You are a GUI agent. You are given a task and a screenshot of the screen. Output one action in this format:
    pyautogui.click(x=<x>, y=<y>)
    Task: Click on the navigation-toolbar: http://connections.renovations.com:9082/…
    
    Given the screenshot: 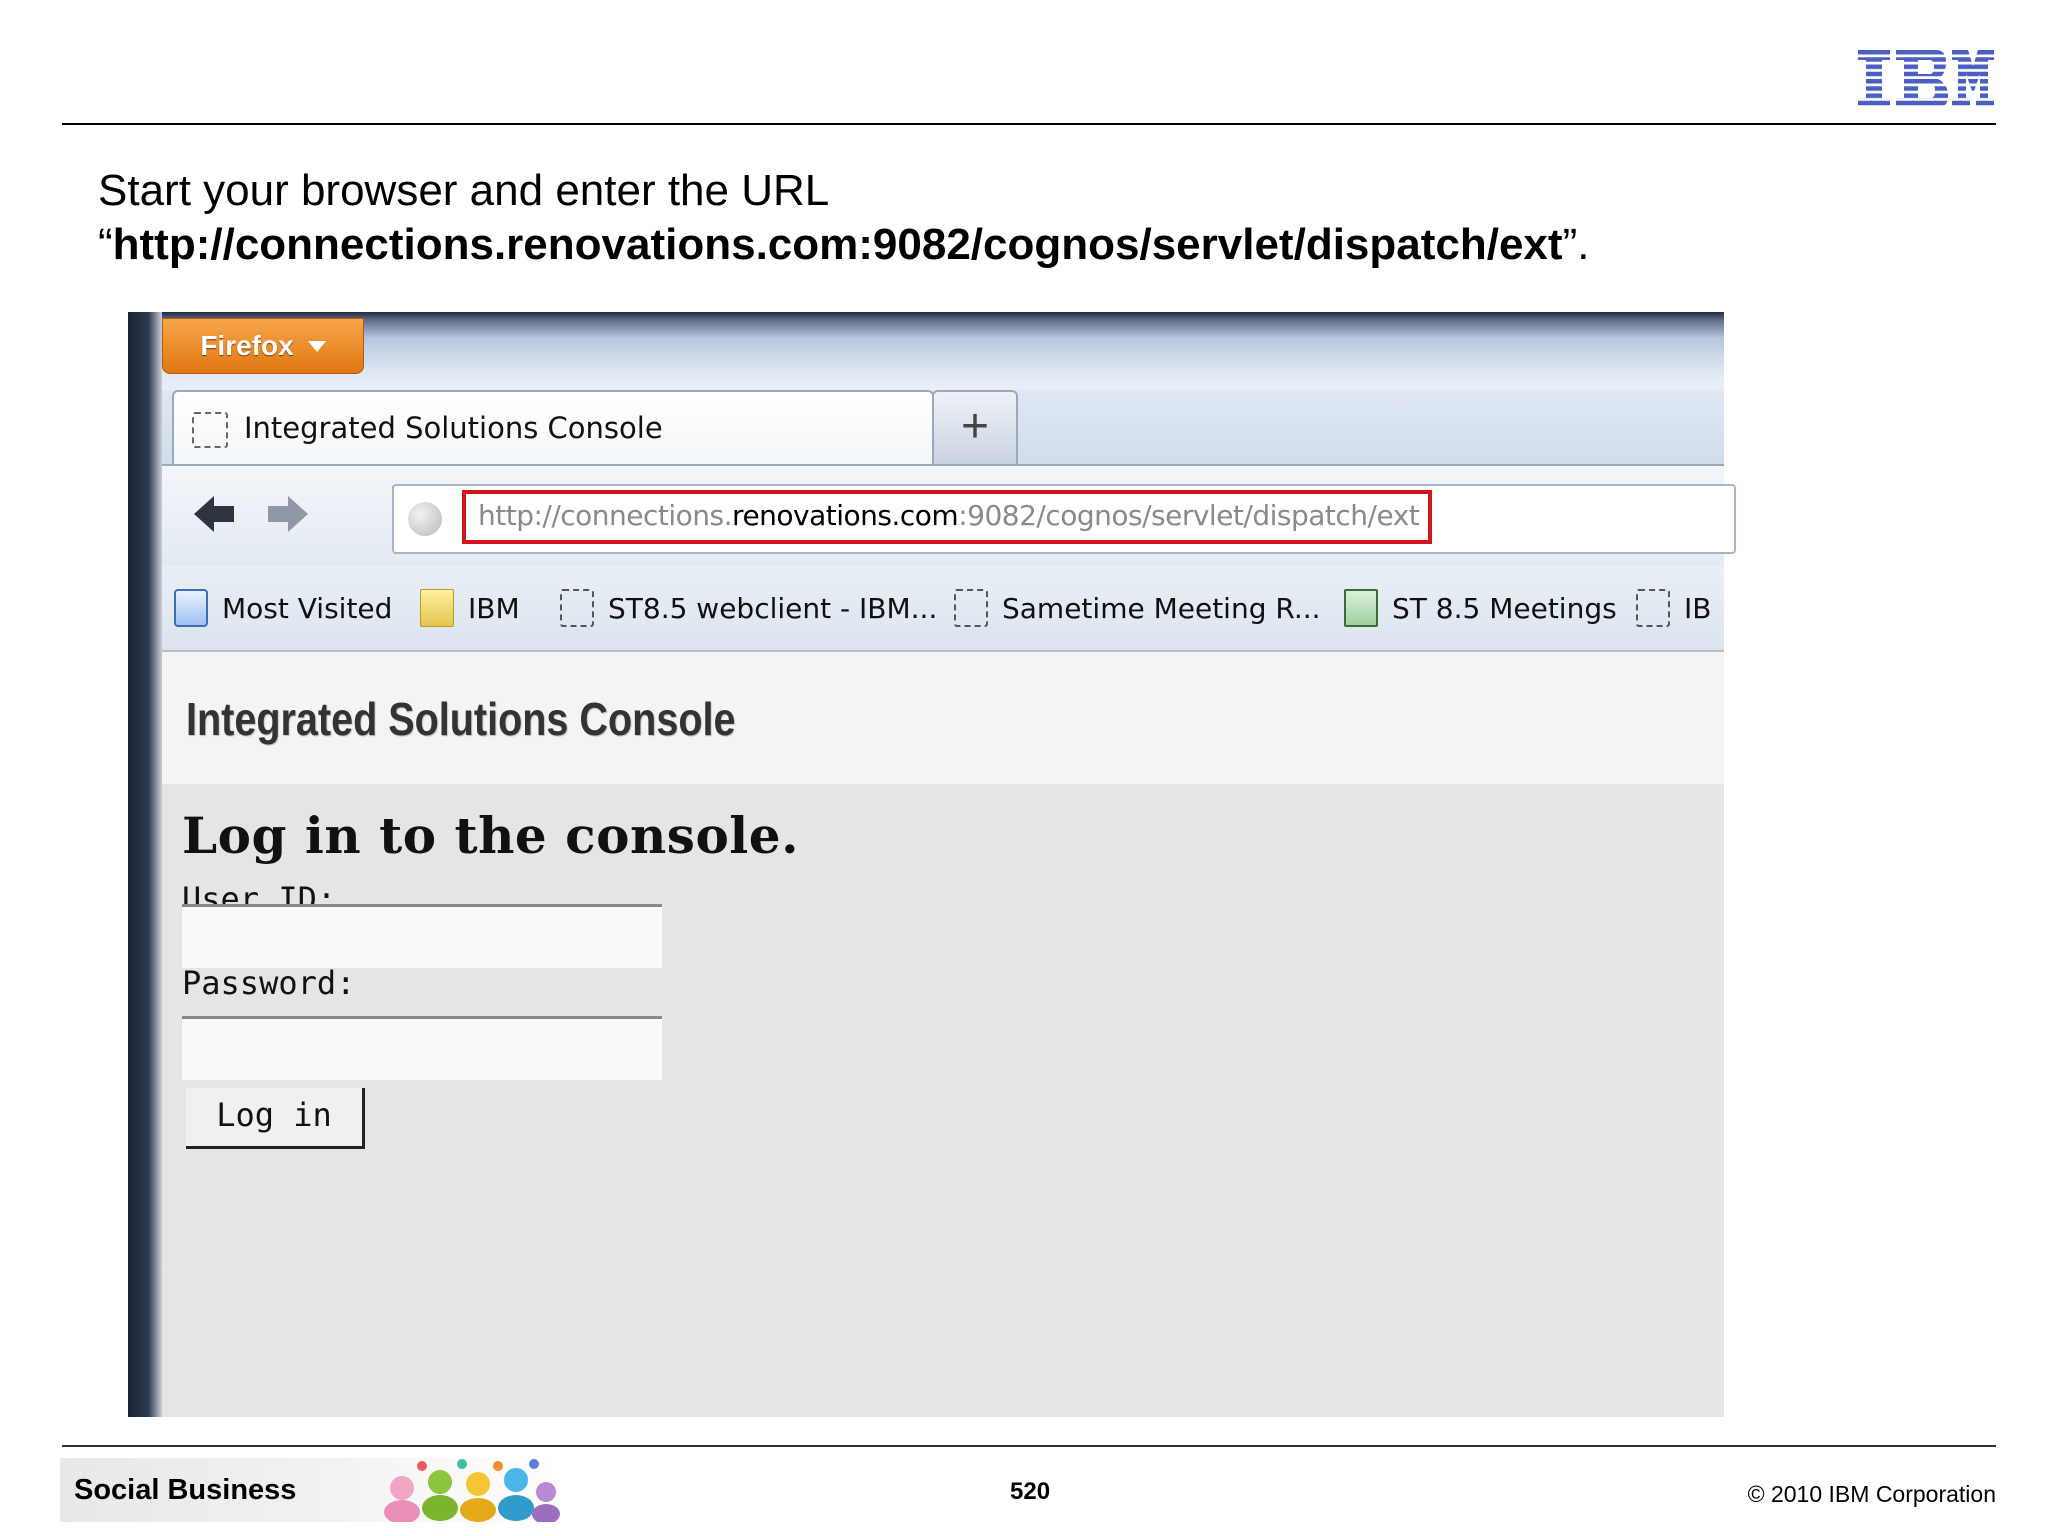 What is the action you would take?
    pyautogui.click(x=949, y=515)
    